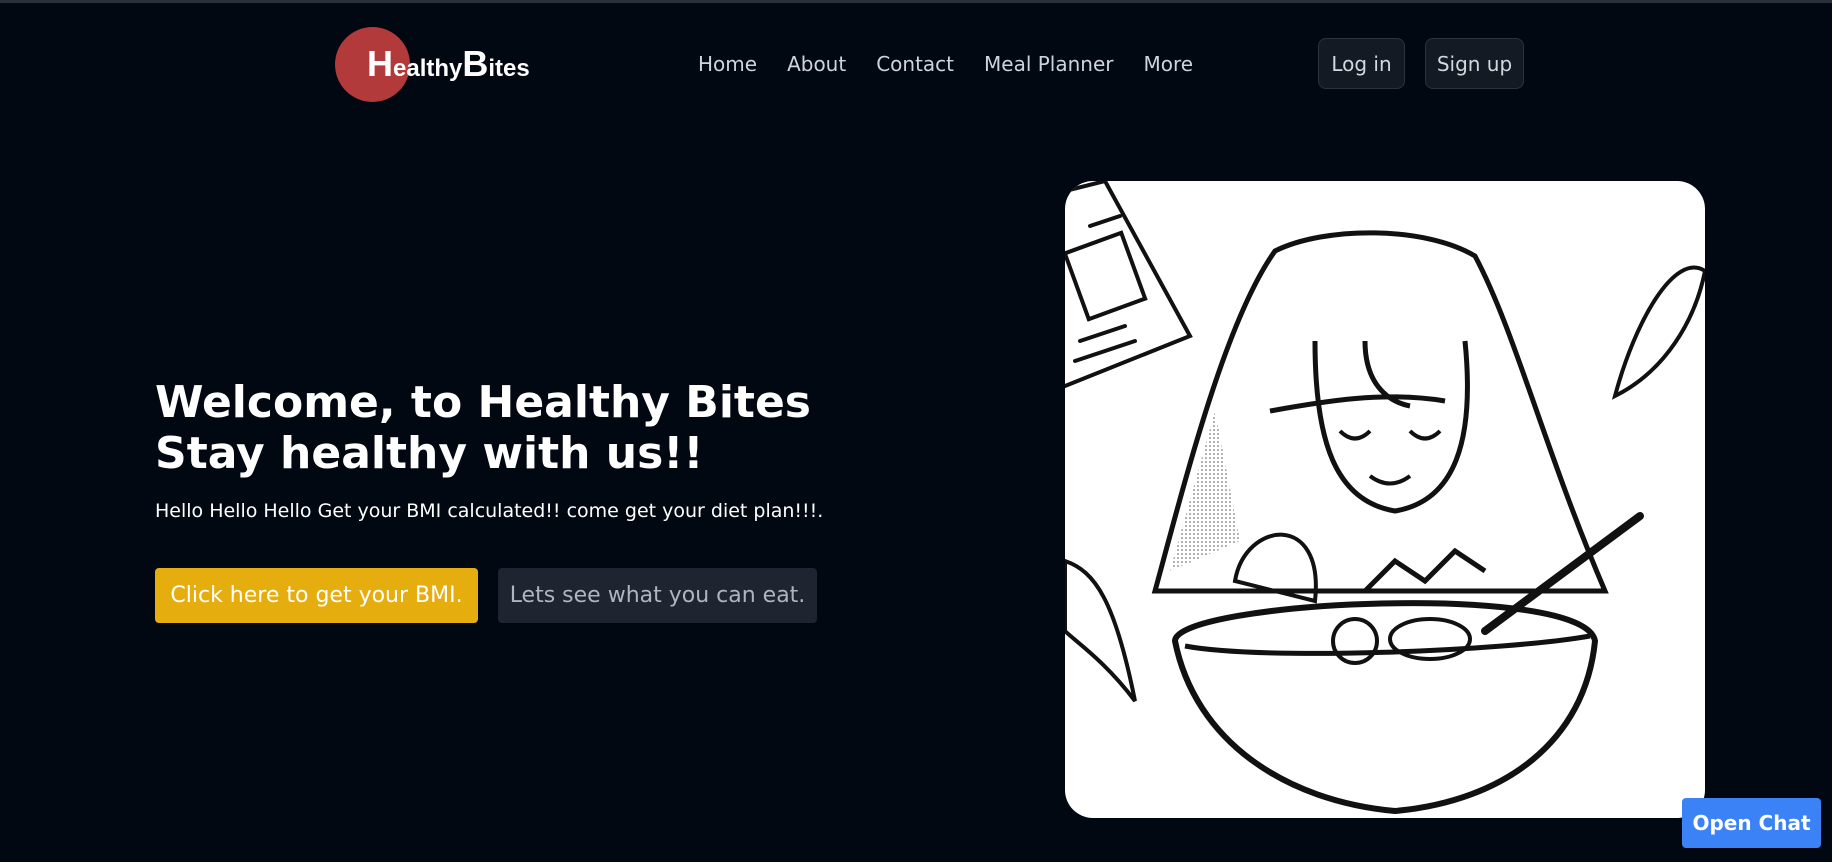  I want to click on recipe-card-icon, so click(1129, 284).